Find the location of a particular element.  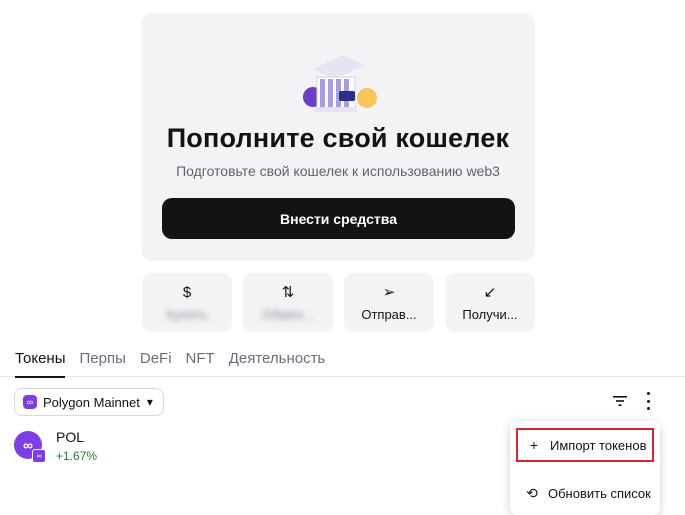

options-menu: + Импорт токенов ⟲ Обновить список is located at coordinates (585, 468).